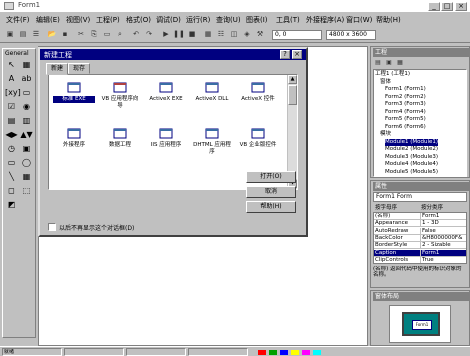 The height and width of the screenshot is (356, 470). I want to click on minimize-button: _, so click(434, 6).